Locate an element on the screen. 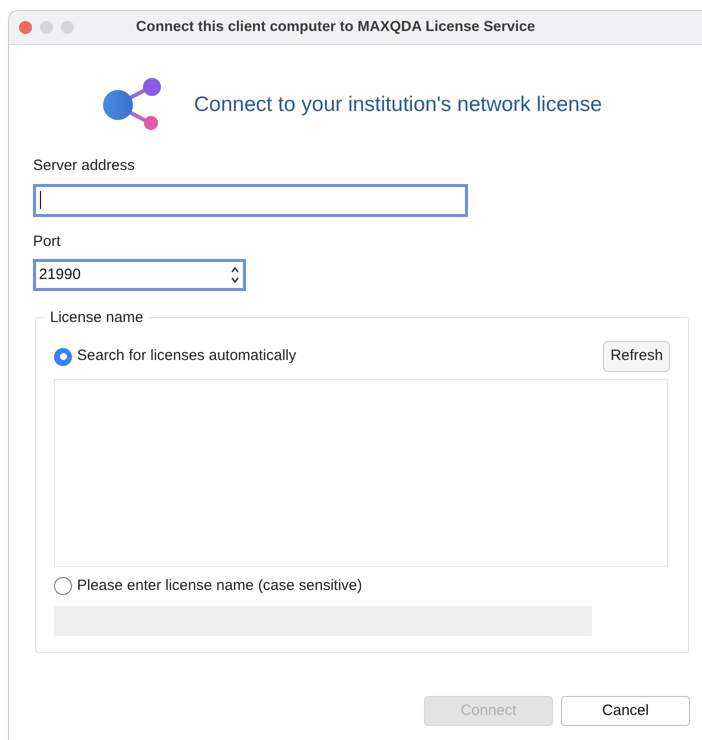 The height and width of the screenshot is (740, 702). port-spinbox: 21990 is located at coordinates (139, 275).